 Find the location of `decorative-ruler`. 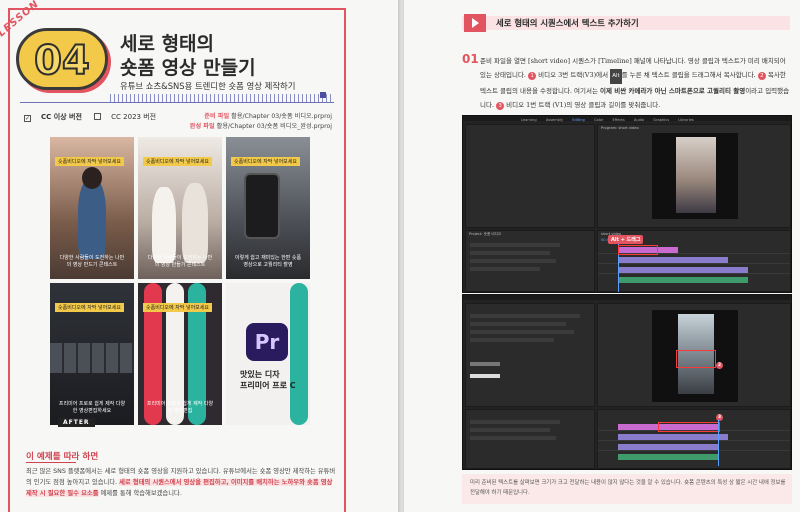

decorative-ruler is located at coordinates (222, 98).